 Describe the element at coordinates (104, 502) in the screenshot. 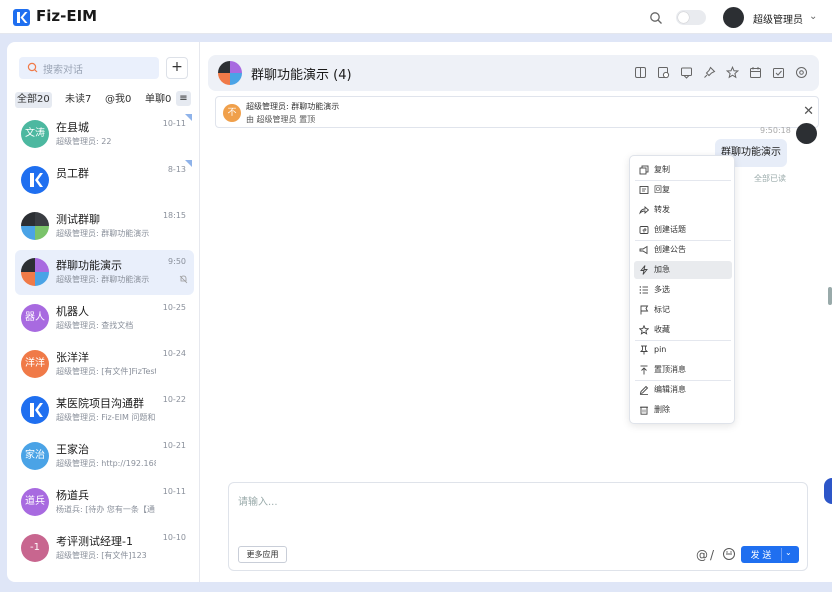

I see `conversation-item: 道兵 杨道兵 杨道兵: [待办 您有一条【通 10-11` at that location.